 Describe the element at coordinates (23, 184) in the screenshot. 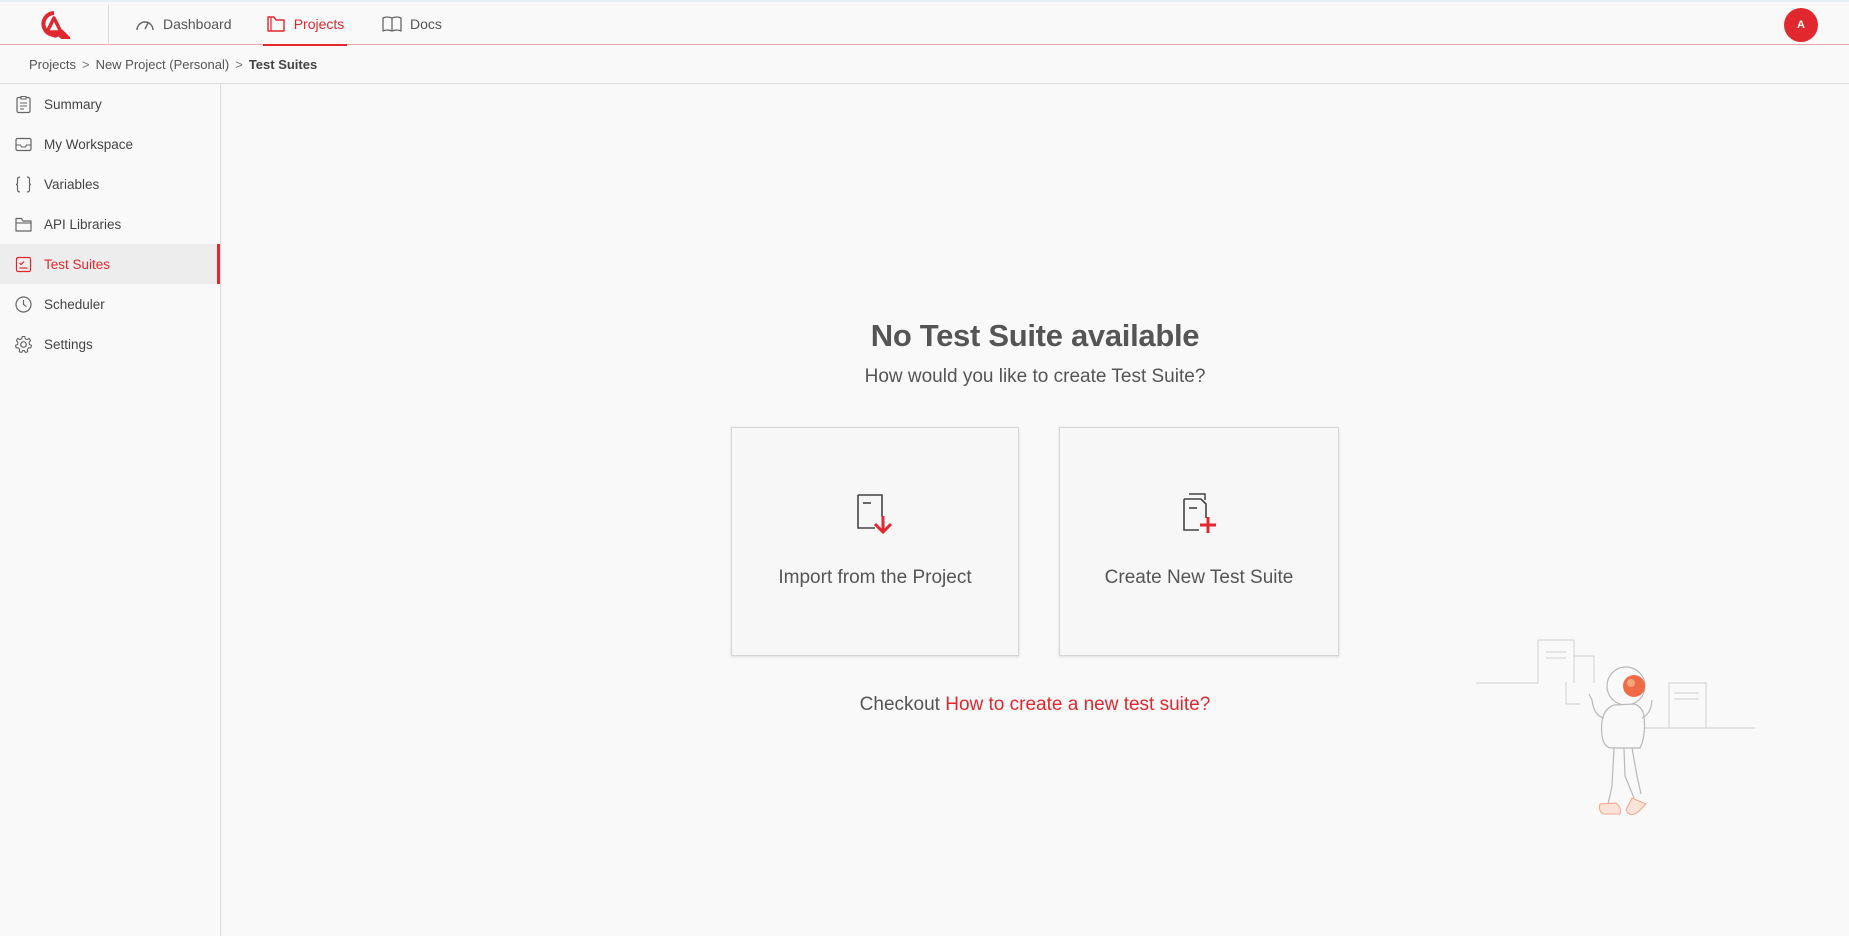

I see `braces-icon` at that location.